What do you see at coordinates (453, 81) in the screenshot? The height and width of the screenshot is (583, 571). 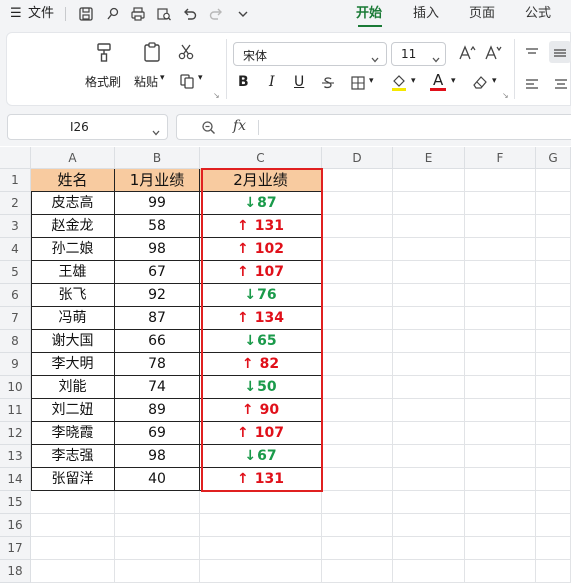 I see `font-color-dropdown-icon: ▾` at bounding box center [453, 81].